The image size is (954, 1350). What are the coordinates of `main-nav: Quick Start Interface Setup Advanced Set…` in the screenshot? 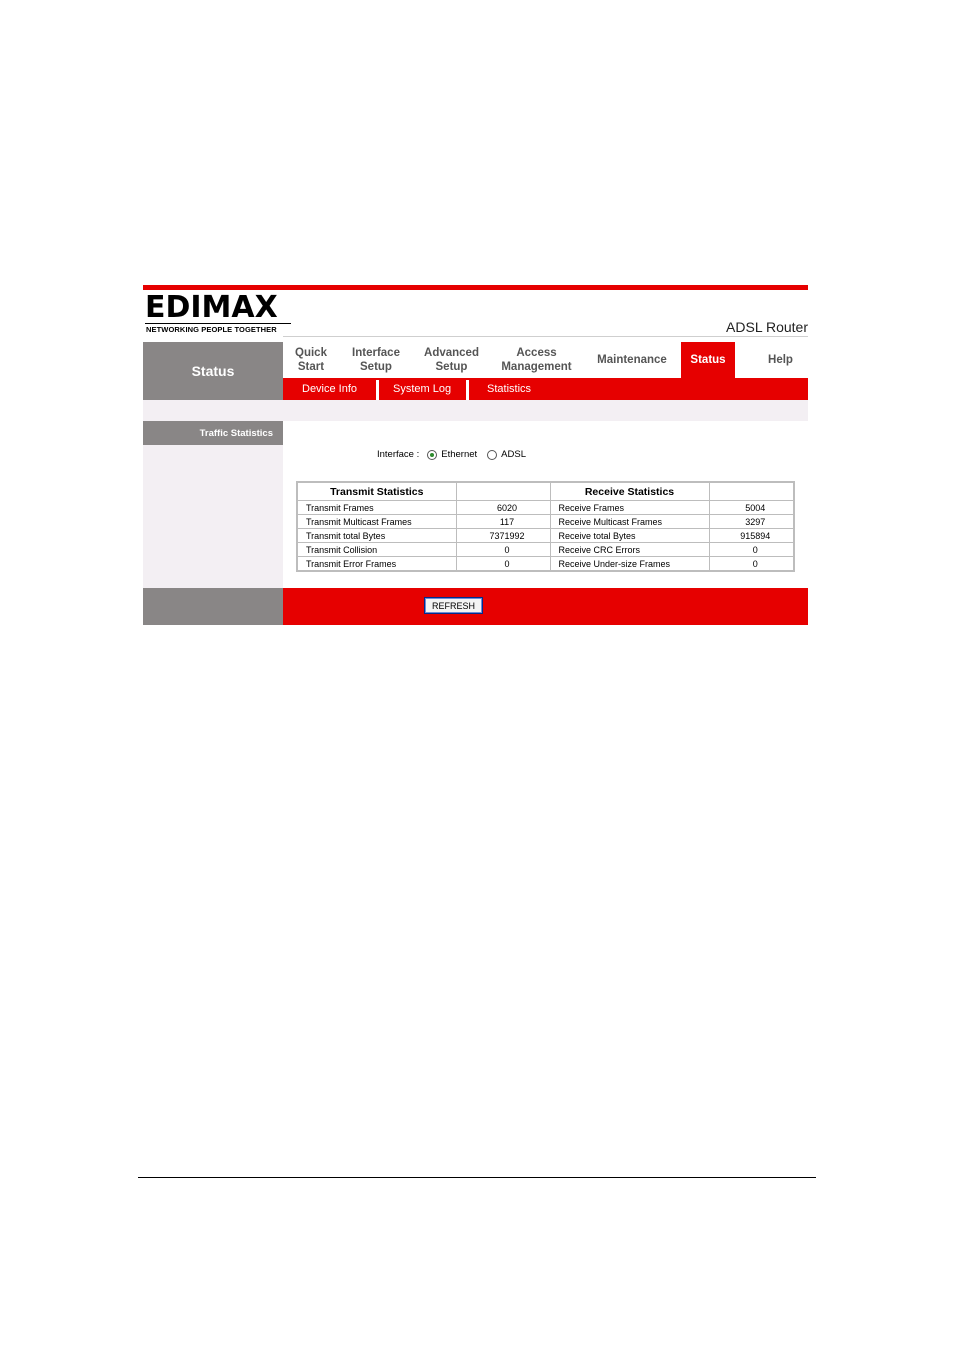 It's located at (545, 360).